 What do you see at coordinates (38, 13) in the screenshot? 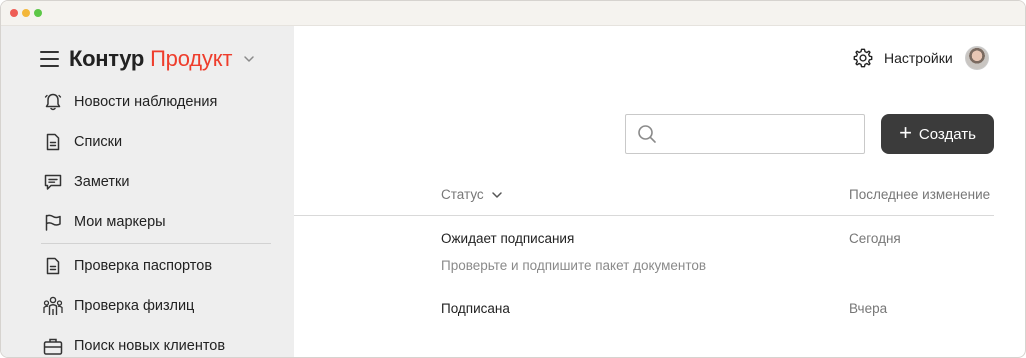
I see `maximize-window-button` at bounding box center [38, 13].